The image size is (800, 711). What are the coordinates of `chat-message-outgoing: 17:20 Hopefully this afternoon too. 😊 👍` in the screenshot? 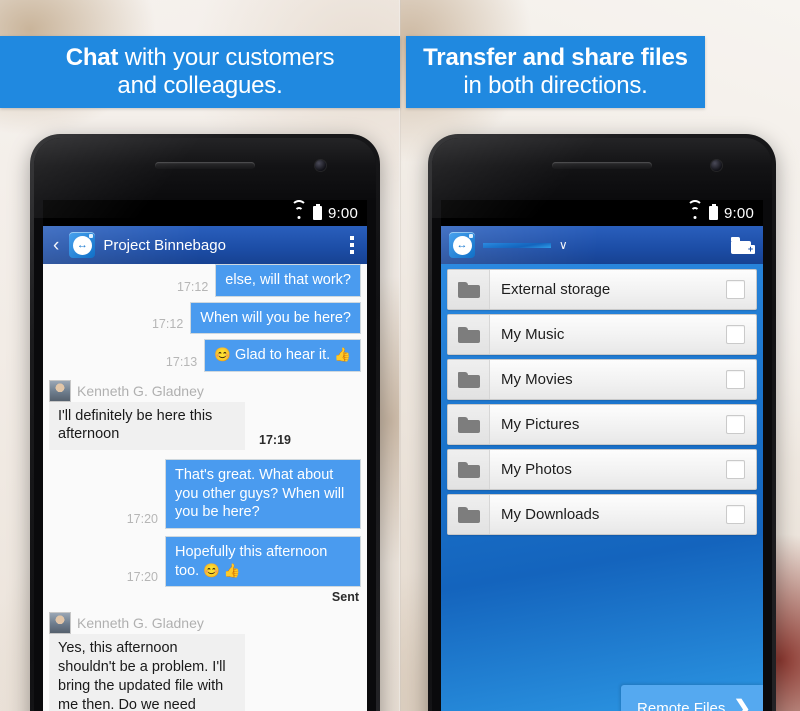 It's located at (205, 561).